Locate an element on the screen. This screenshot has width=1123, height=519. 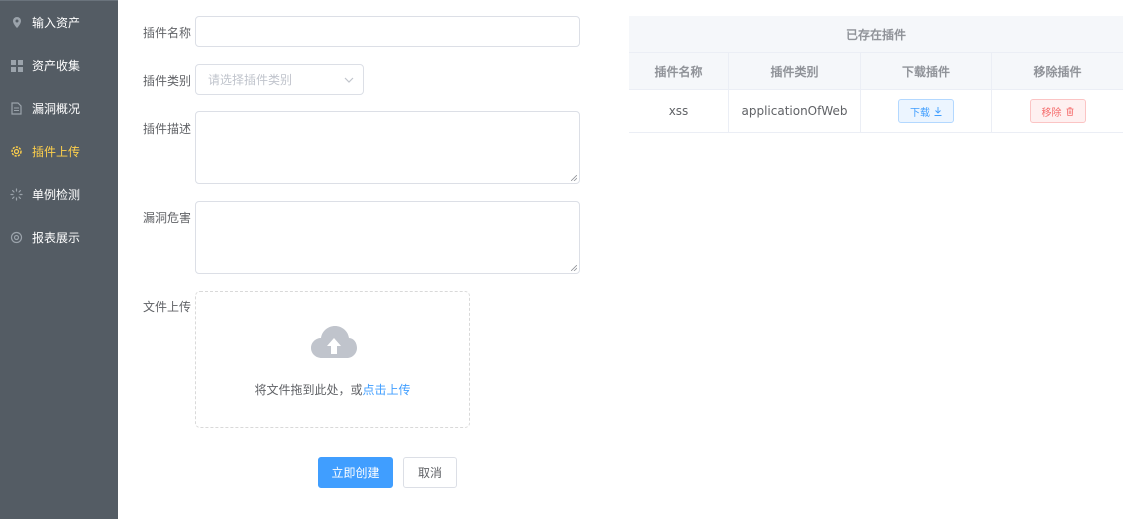
gear-icon is located at coordinates (16, 151).